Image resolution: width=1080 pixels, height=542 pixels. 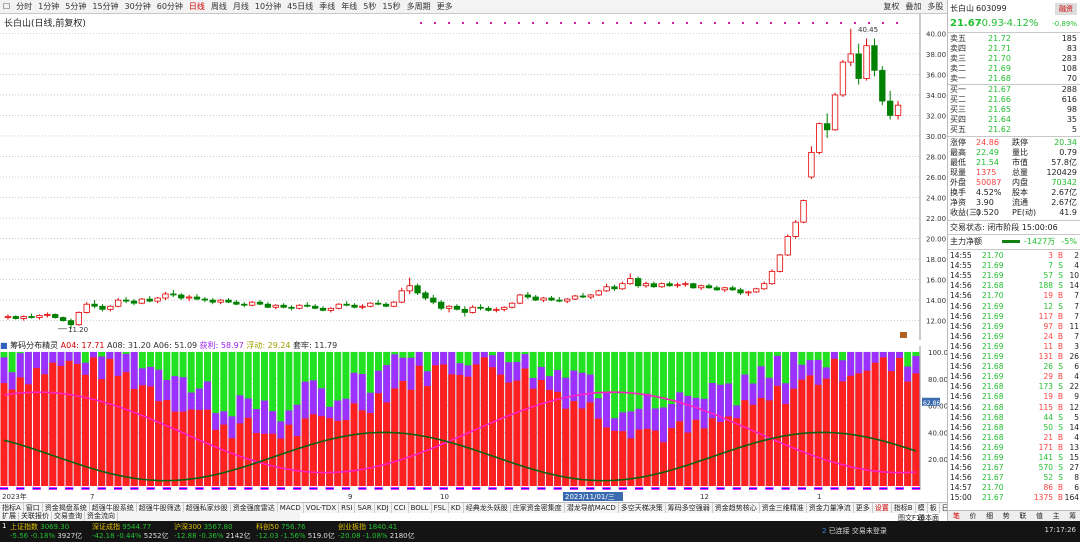 What do you see at coordinates (913, 6) in the screenshot?
I see `toolbar-action-button: 叠加` at bounding box center [913, 6].